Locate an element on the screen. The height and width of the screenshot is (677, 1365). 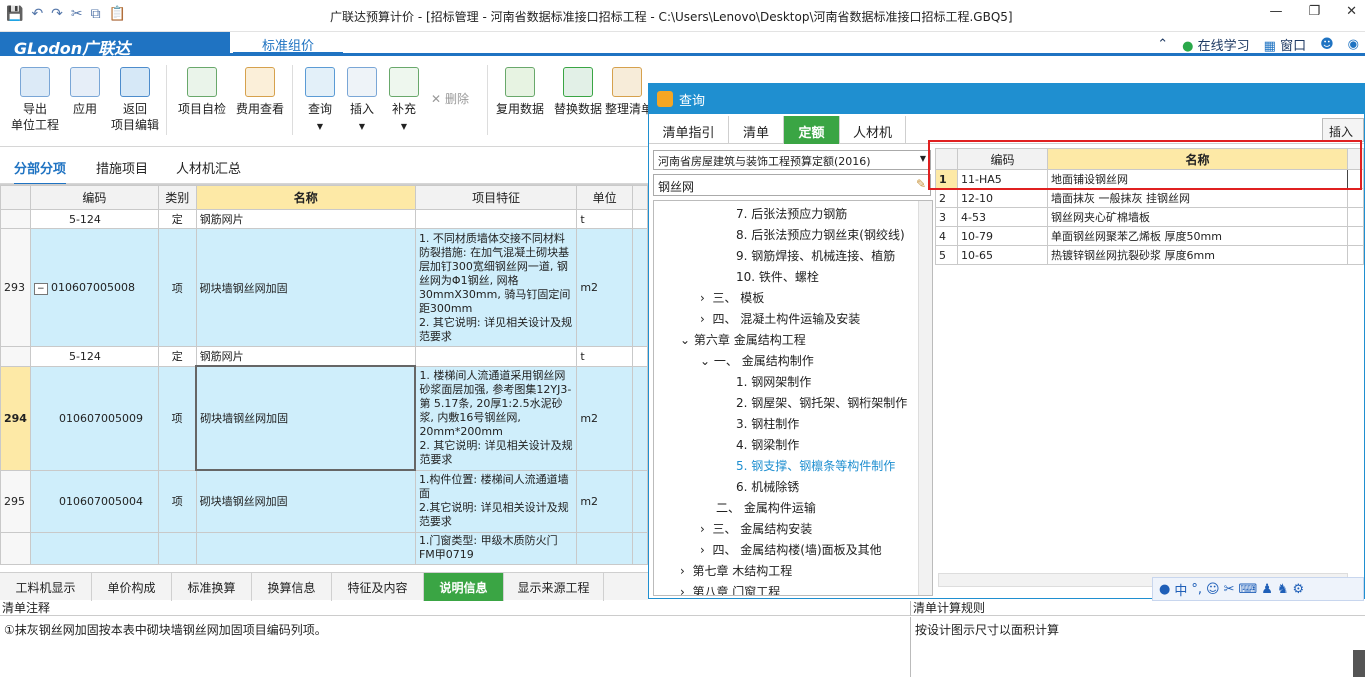
restore-icon: ❐ is located at coordinates (1314, 11).